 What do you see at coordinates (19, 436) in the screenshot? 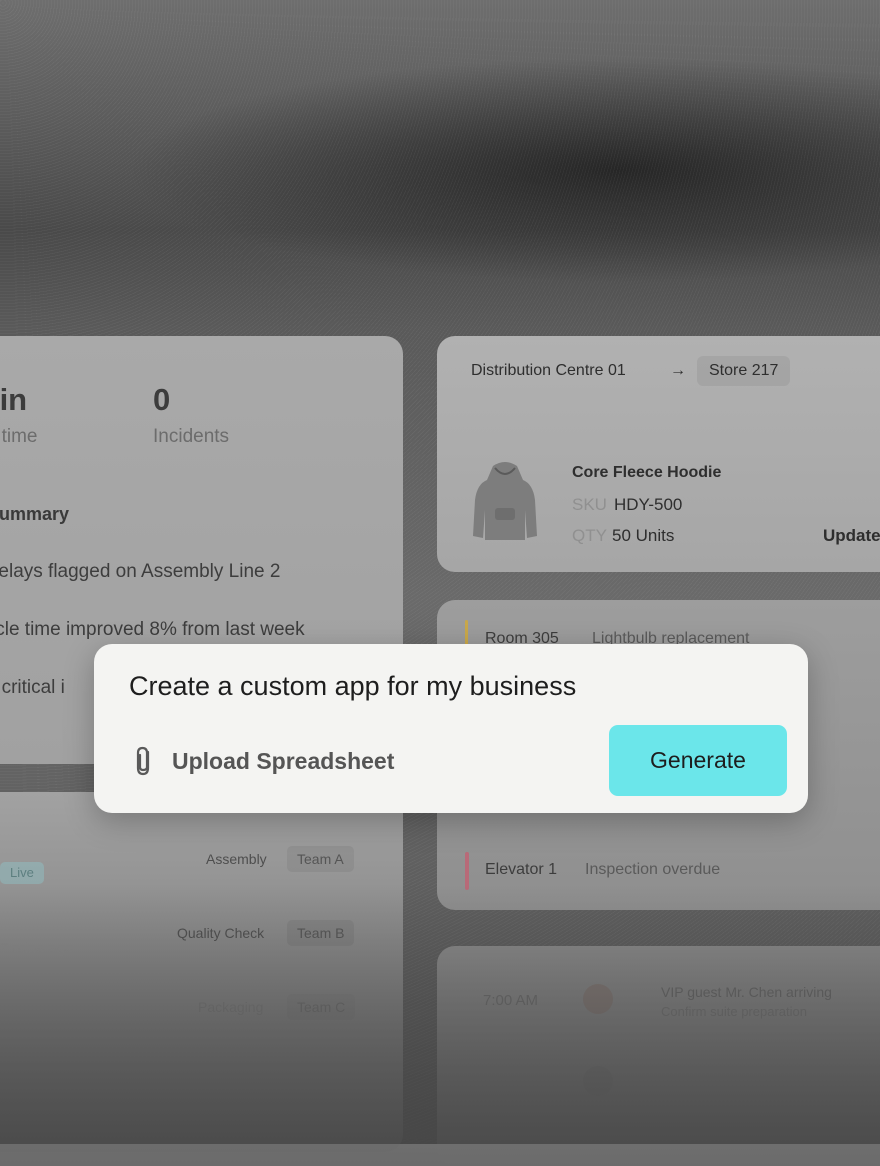
I see `cycle-time-label: cle time` at bounding box center [19, 436].